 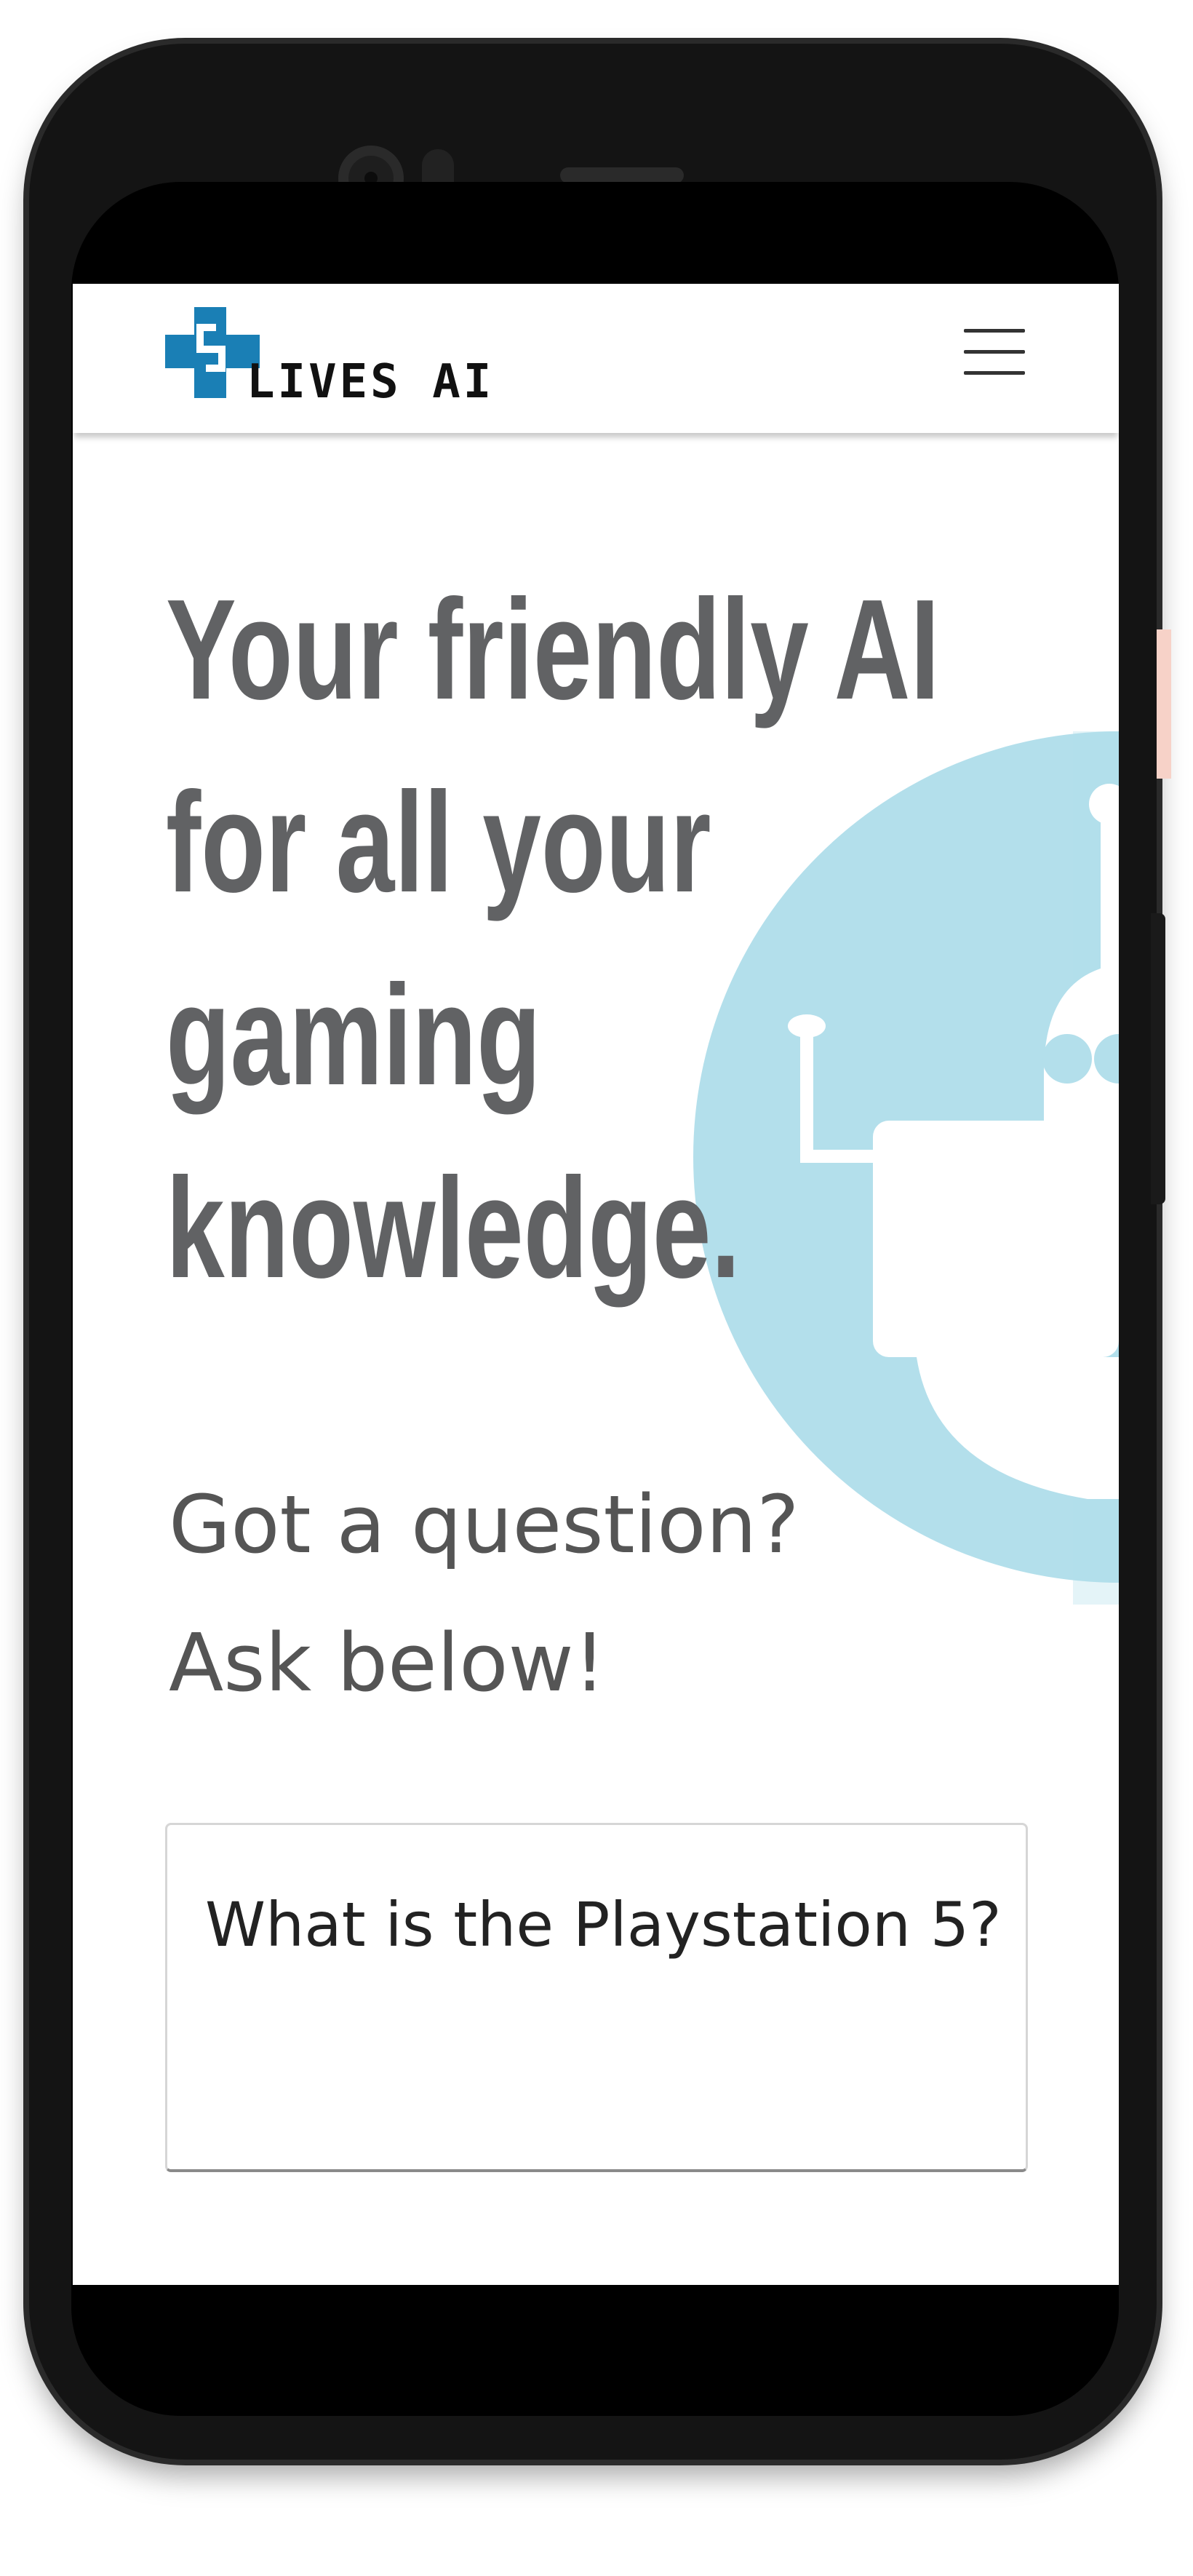 I want to click on hero-title-line: gaming, so click(x=353, y=1035).